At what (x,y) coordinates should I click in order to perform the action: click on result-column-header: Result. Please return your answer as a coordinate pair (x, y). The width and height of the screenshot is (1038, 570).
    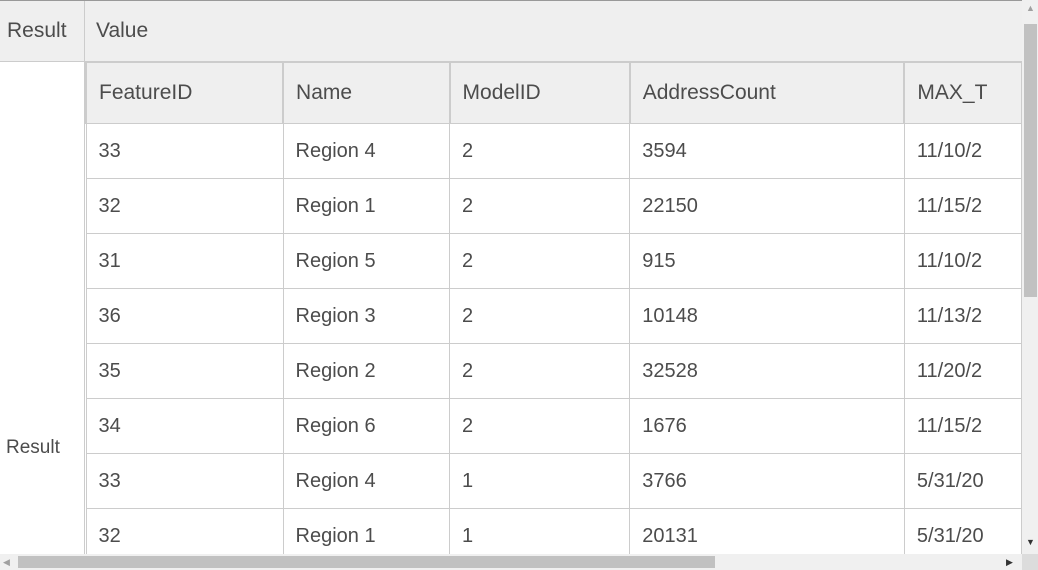
    Looking at the image, I should click on (42, 31).